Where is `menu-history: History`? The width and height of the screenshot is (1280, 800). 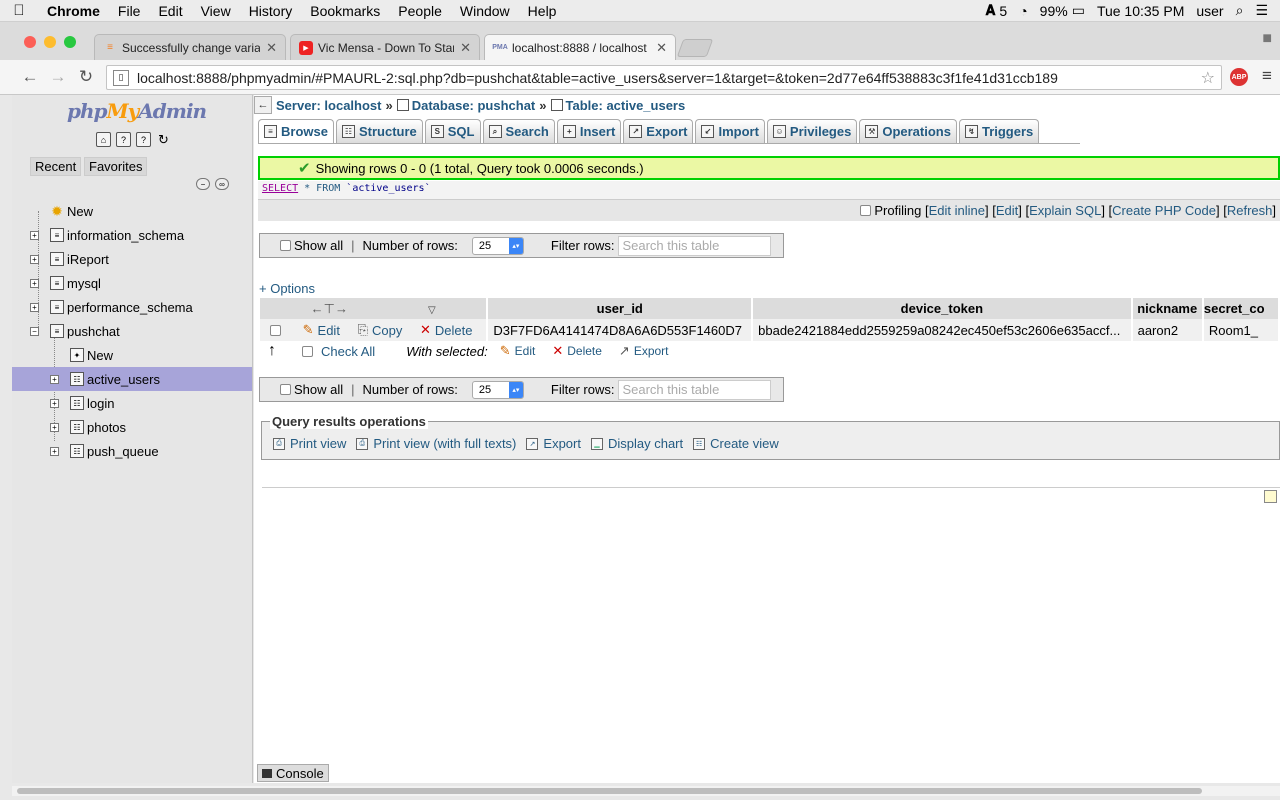 menu-history: History is located at coordinates (271, 11).